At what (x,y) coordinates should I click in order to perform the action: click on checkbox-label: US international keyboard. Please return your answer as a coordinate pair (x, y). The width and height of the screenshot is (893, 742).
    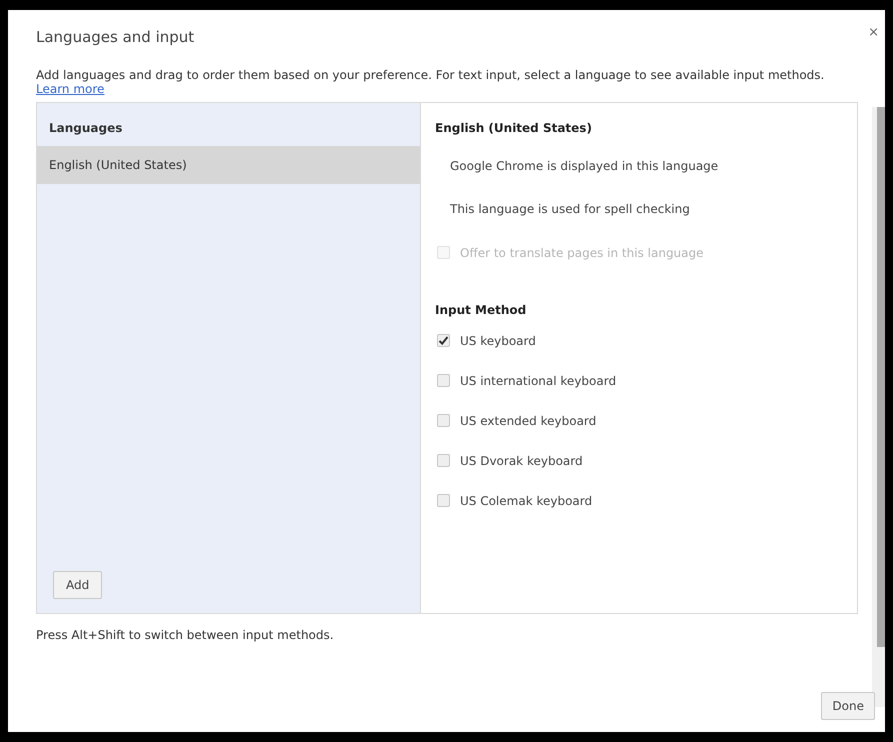
    Looking at the image, I should click on (538, 381).